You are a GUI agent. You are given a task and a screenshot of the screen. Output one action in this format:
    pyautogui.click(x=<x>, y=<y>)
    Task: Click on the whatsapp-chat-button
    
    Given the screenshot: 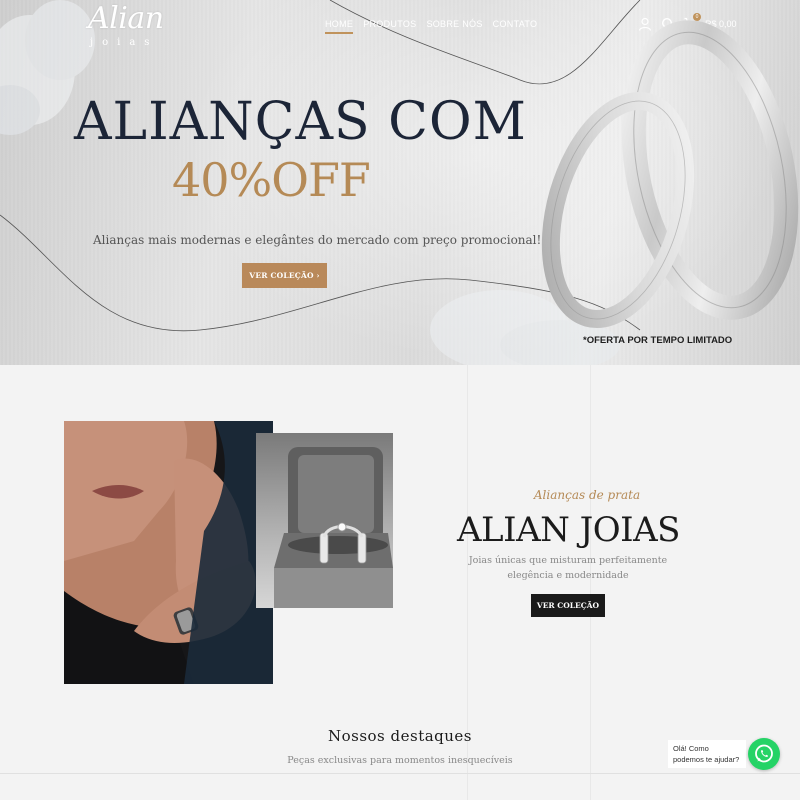 What is the action you would take?
    pyautogui.click(x=764, y=754)
    